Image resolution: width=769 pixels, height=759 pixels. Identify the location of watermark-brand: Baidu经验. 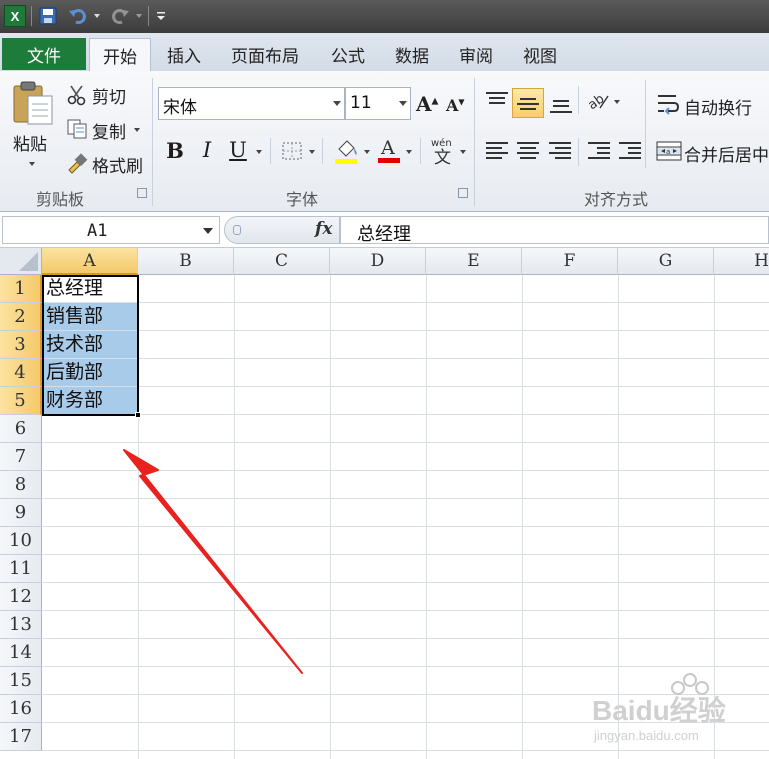
(659, 710).